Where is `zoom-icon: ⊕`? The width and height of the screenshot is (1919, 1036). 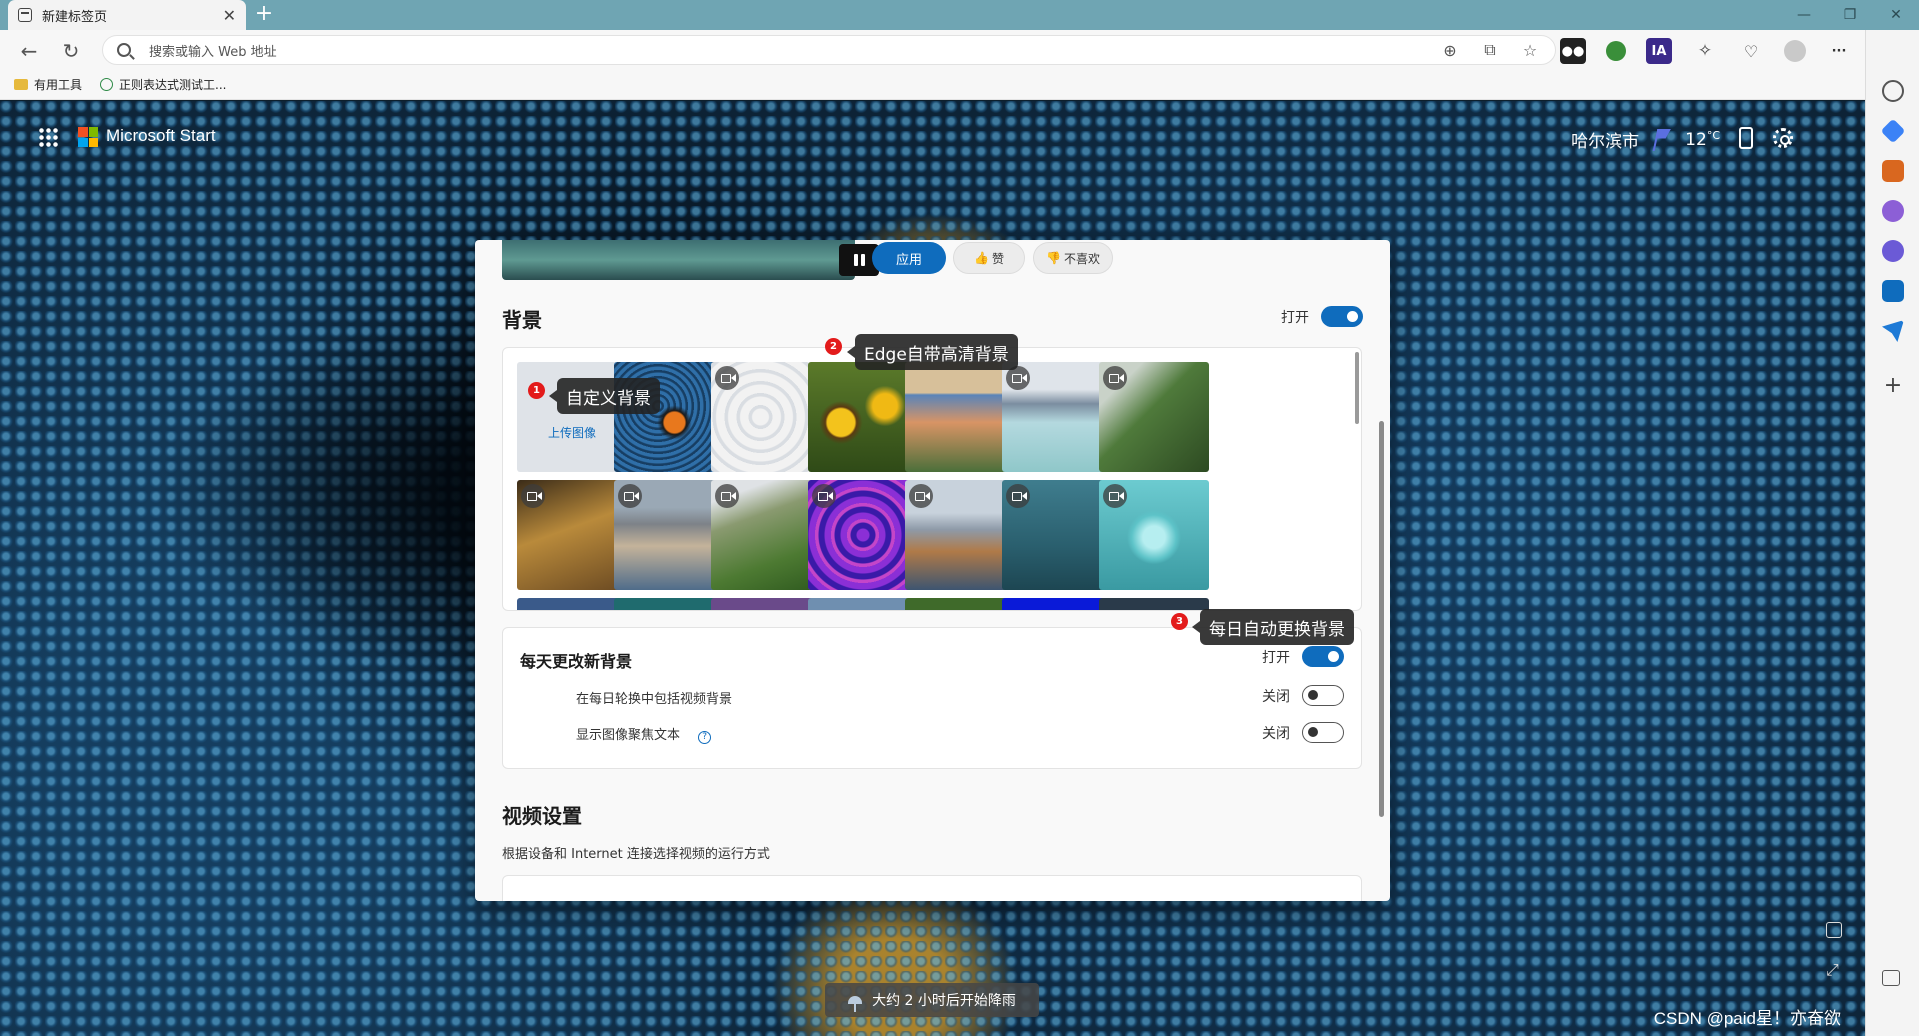
zoom-icon: ⊕ is located at coordinates (1450, 50).